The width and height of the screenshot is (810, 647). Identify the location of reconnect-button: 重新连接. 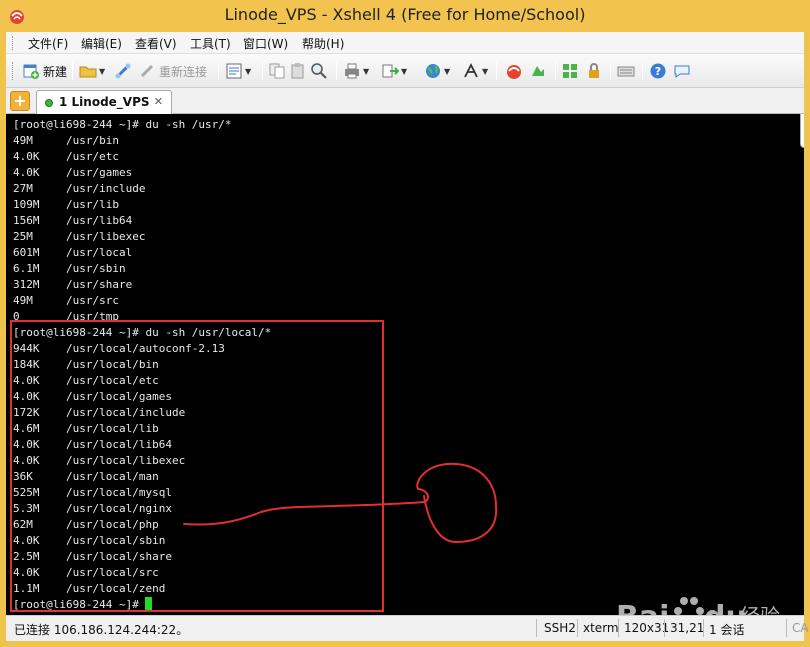
(172, 71).